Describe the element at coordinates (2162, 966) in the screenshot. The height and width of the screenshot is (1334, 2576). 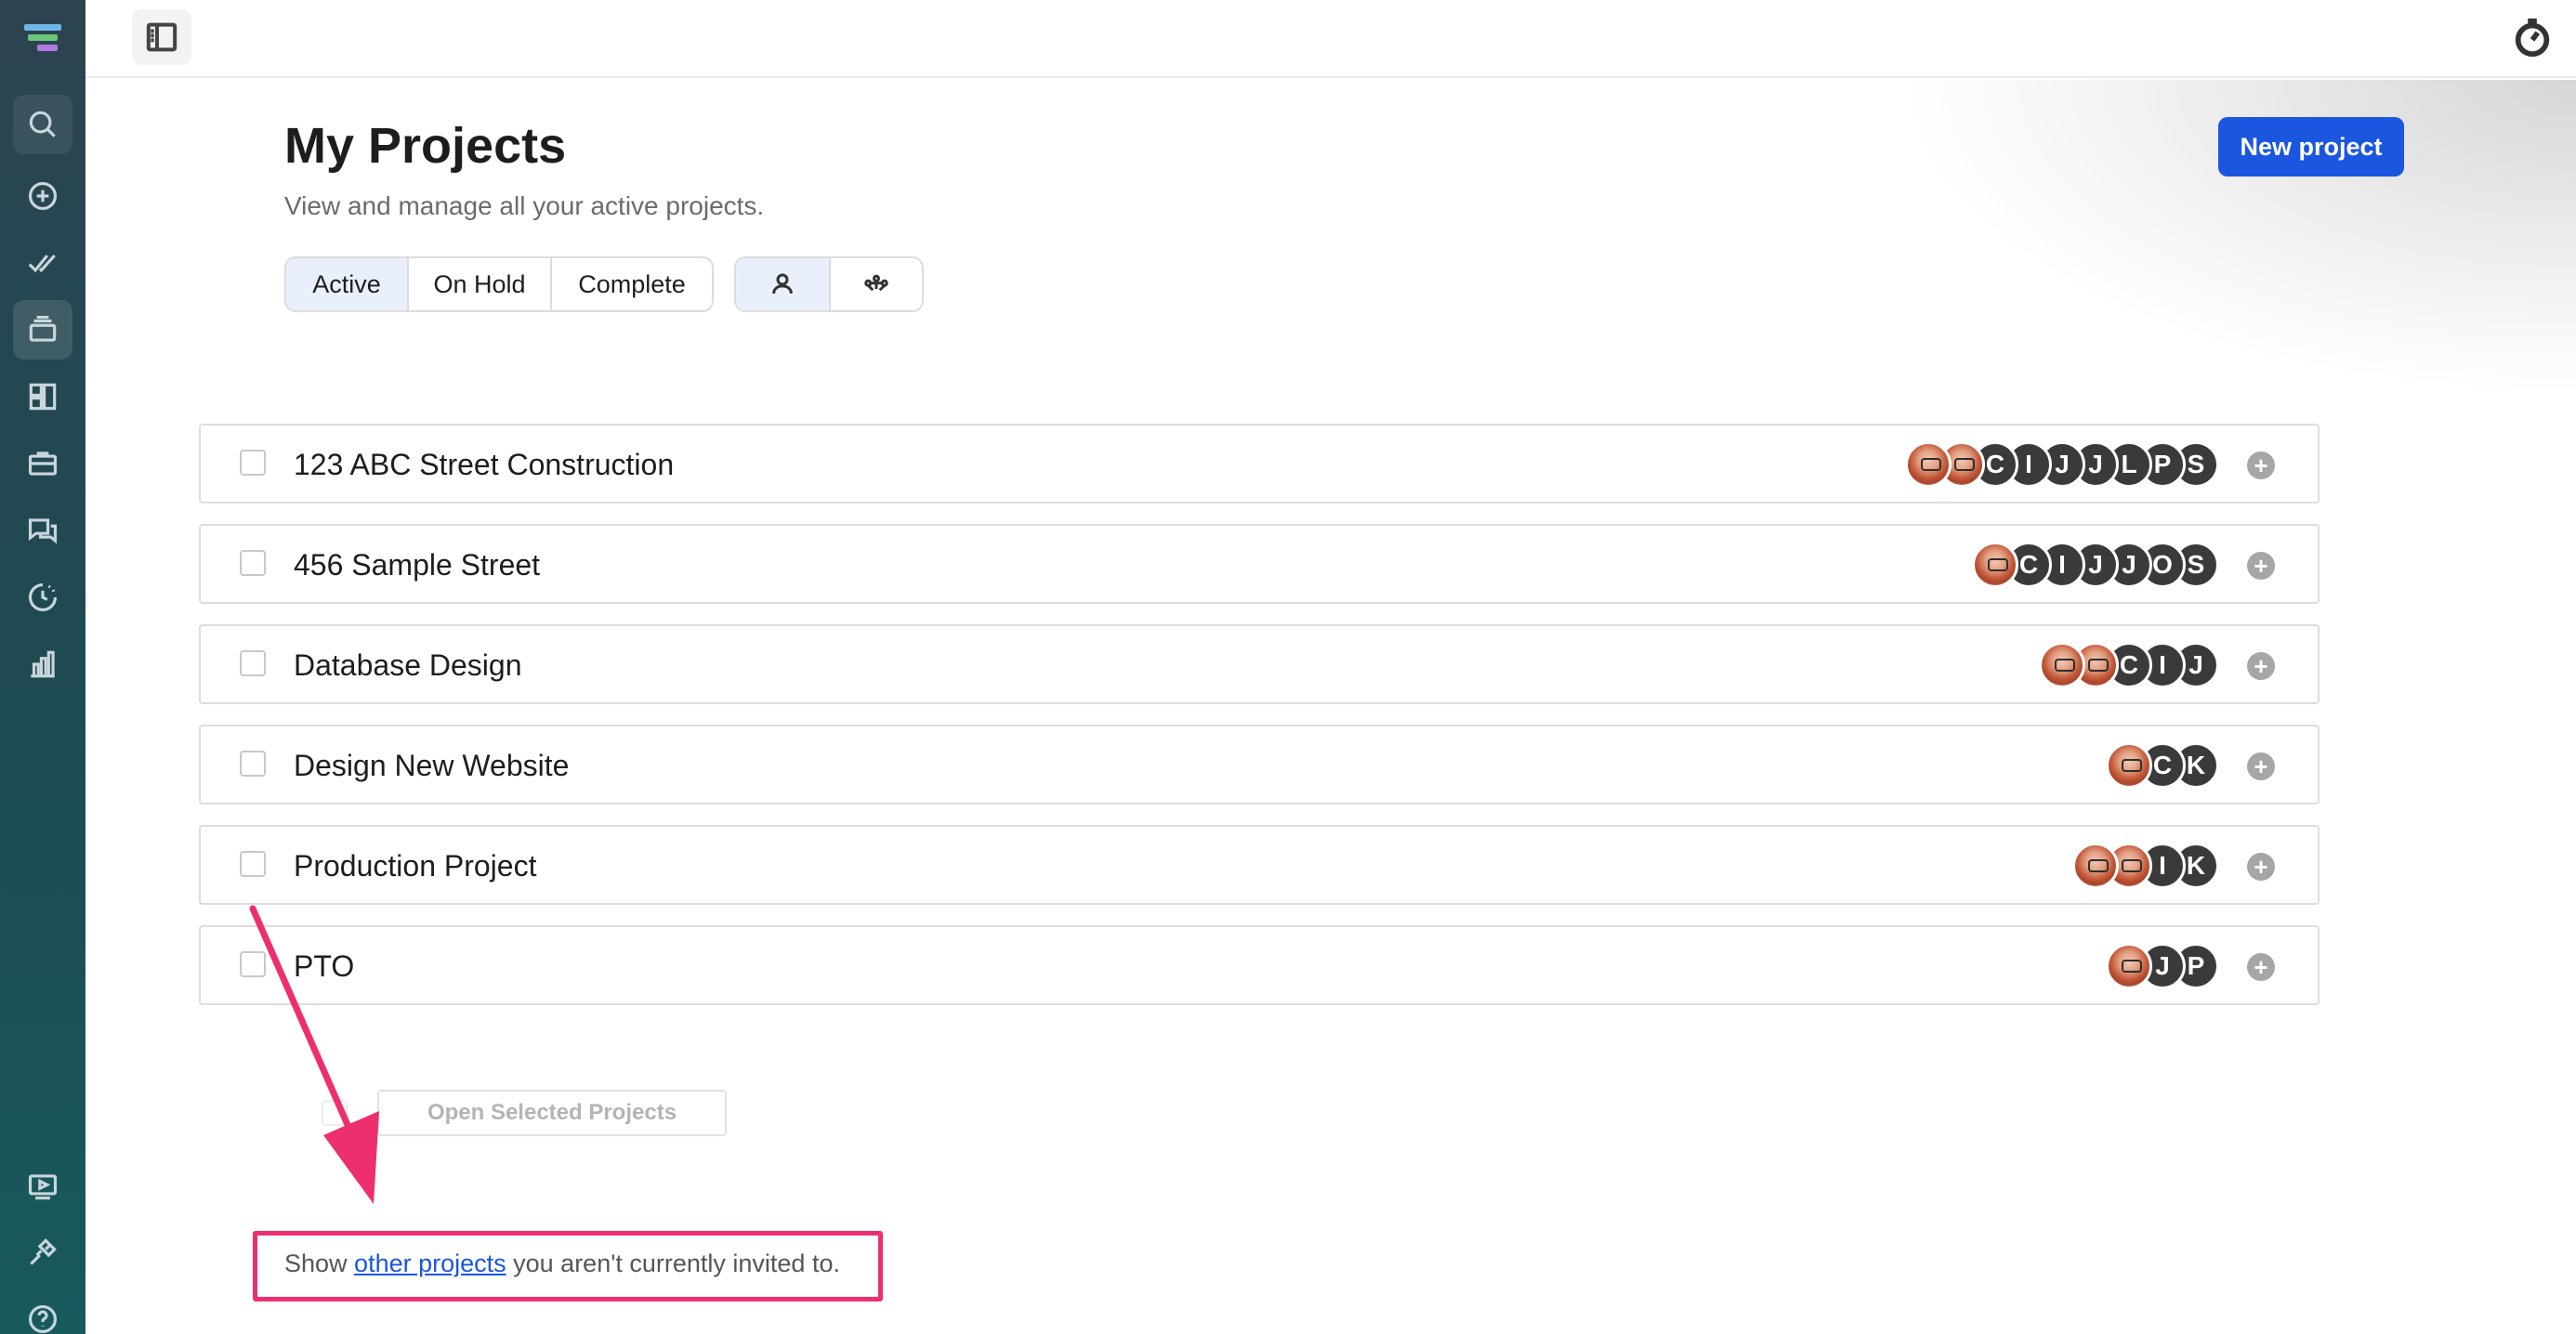
I see `member-avatars: PJ` at that location.